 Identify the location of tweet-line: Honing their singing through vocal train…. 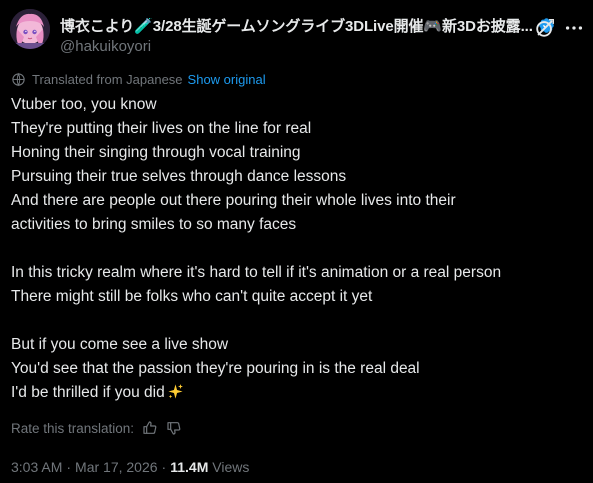
(156, 152).